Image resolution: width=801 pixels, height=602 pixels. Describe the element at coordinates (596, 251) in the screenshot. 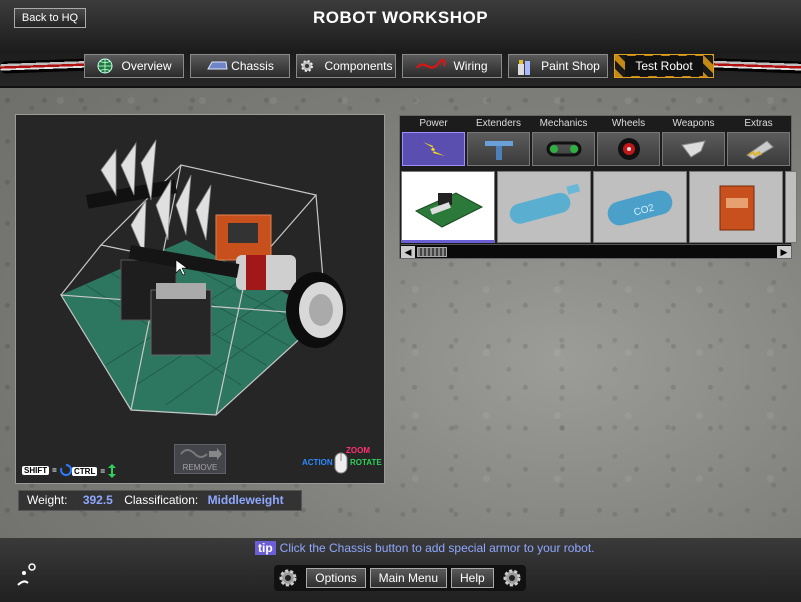

I see `parts-scrollbar: ◀ ▶` at that location.